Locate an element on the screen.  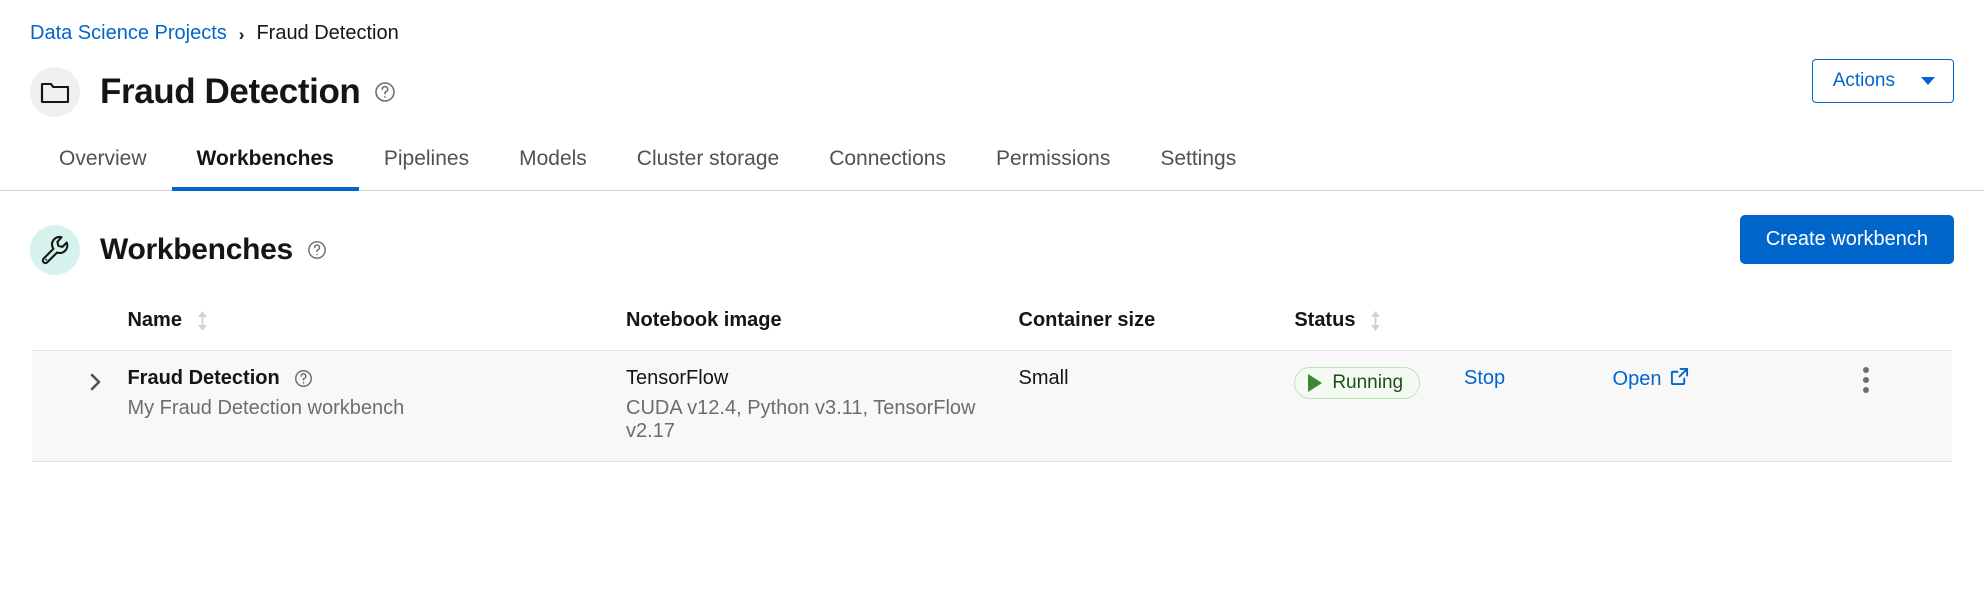
actions-button: Actions is located at coordinates (1882, 81).